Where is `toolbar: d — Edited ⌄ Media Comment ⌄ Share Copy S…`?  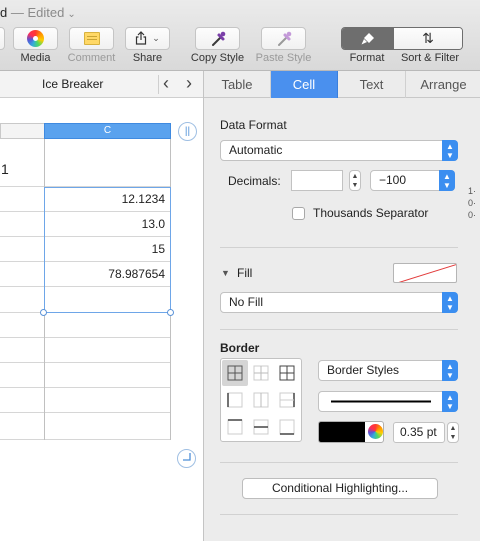 toolbar: d — Edited ⌄ Media Comment ⌄ Share Copy S… is located at coordinates (240, 35).